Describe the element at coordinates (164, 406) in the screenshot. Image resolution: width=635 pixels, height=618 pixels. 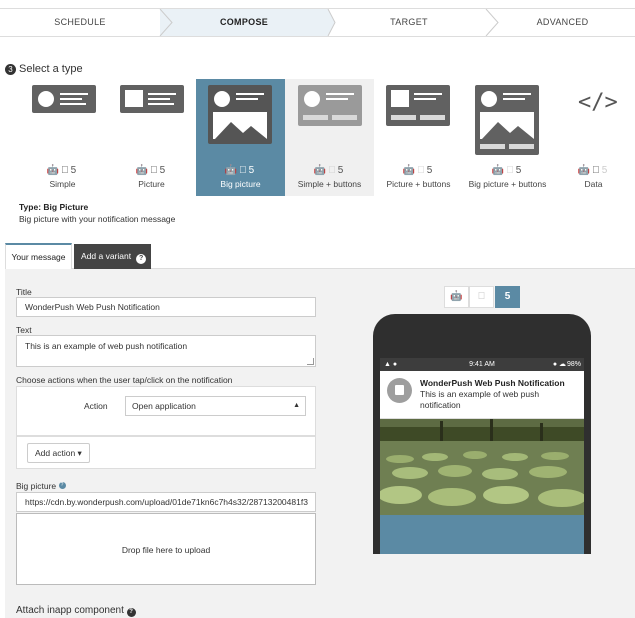
I see `action-select-value: Open application` at that location.